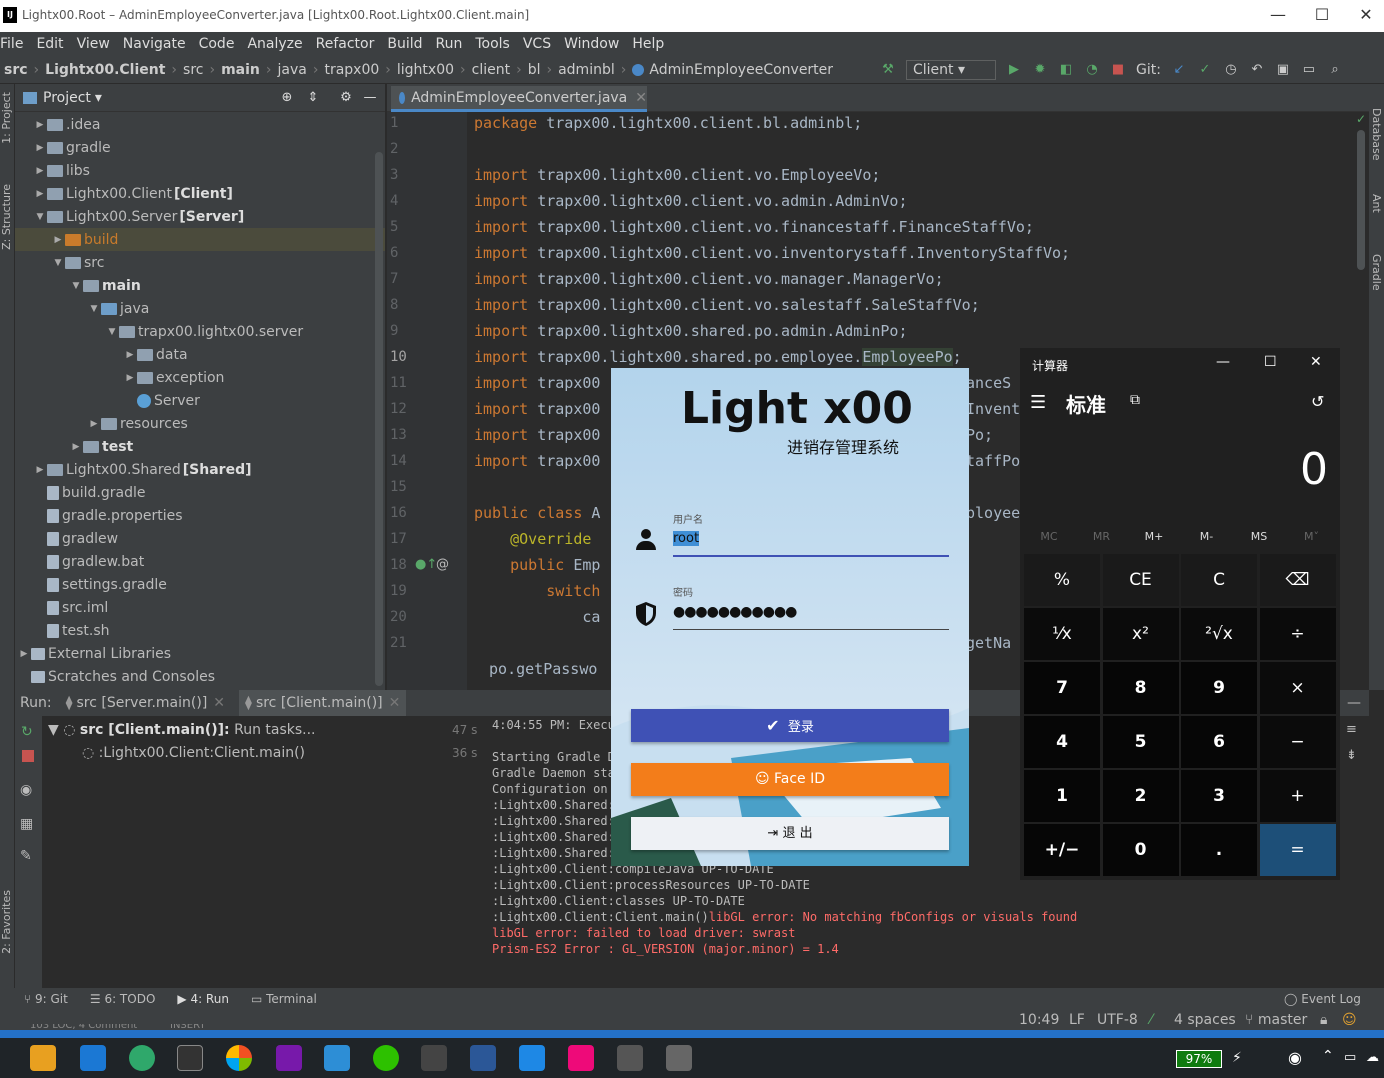 This screenshot has width=1384, height=1078. What do you see at coordinates (581, 1058) in the screenshot?
I see `intellij-taskbar-icon` at bounding box center [581, 1058].